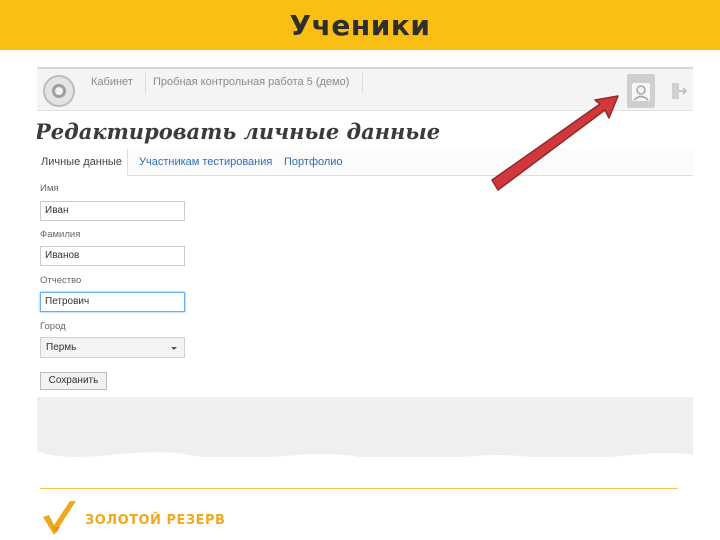  Describe the element at coordinates (59, 518) in the screenshot. I see `zolotoy-rezerv-logo-icon` at that location.